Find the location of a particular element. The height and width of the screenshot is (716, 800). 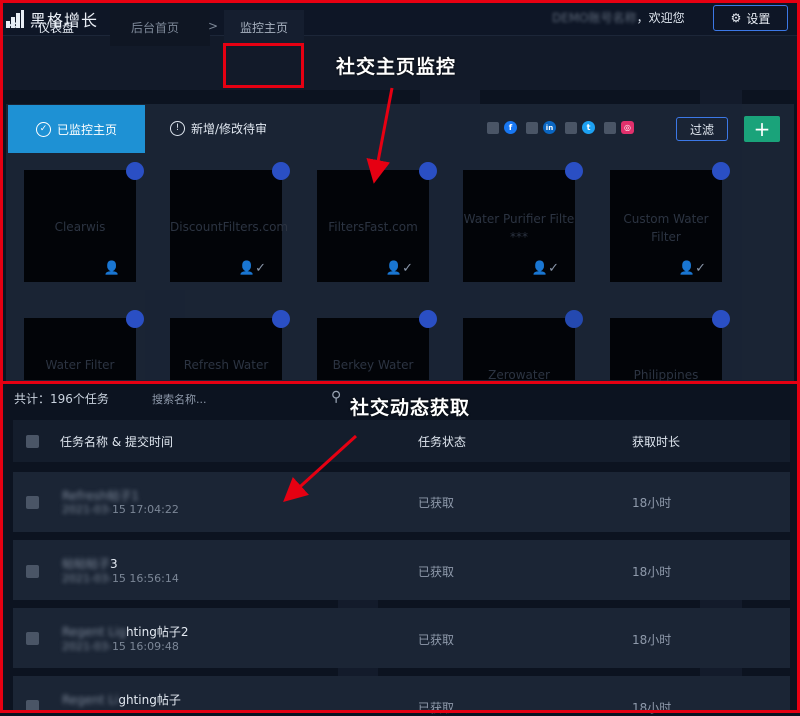

annotation-label-bottom: 社交动态获取 is located at coordinates (410, 408).